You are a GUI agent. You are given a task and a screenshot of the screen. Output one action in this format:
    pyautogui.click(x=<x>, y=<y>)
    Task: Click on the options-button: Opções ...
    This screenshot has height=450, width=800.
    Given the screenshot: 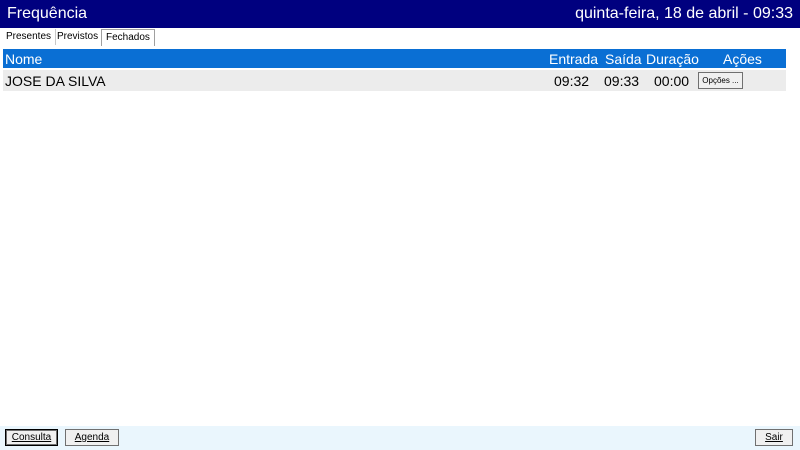 What is the action you would take?
    pyautogui.click(x=720, y=80)
    